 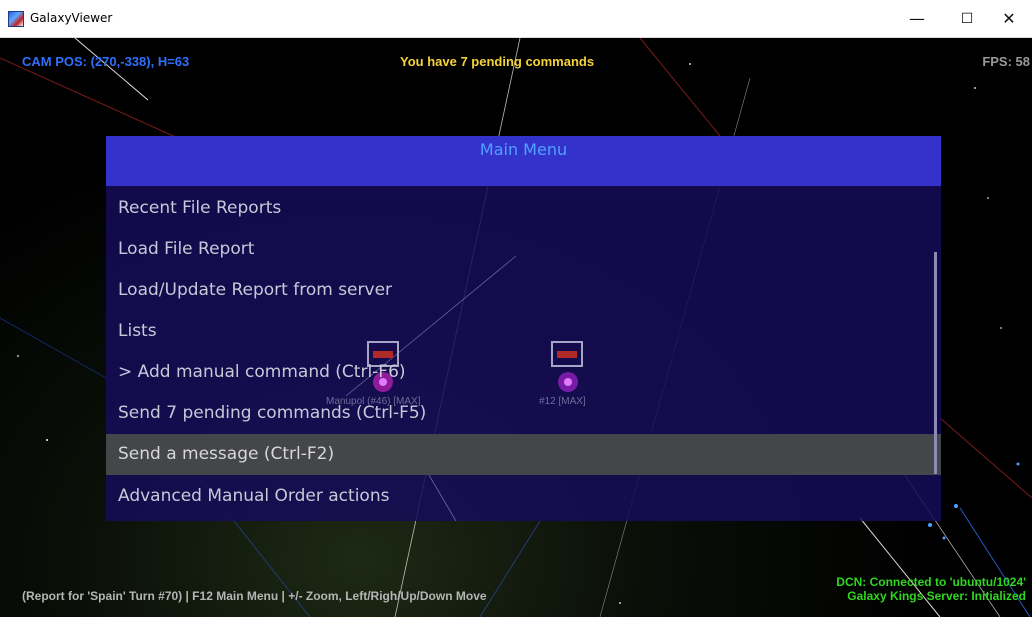 I want to click on title-bar: GalaxyViewer — ☐ ✕, so click(x=516, y=19).